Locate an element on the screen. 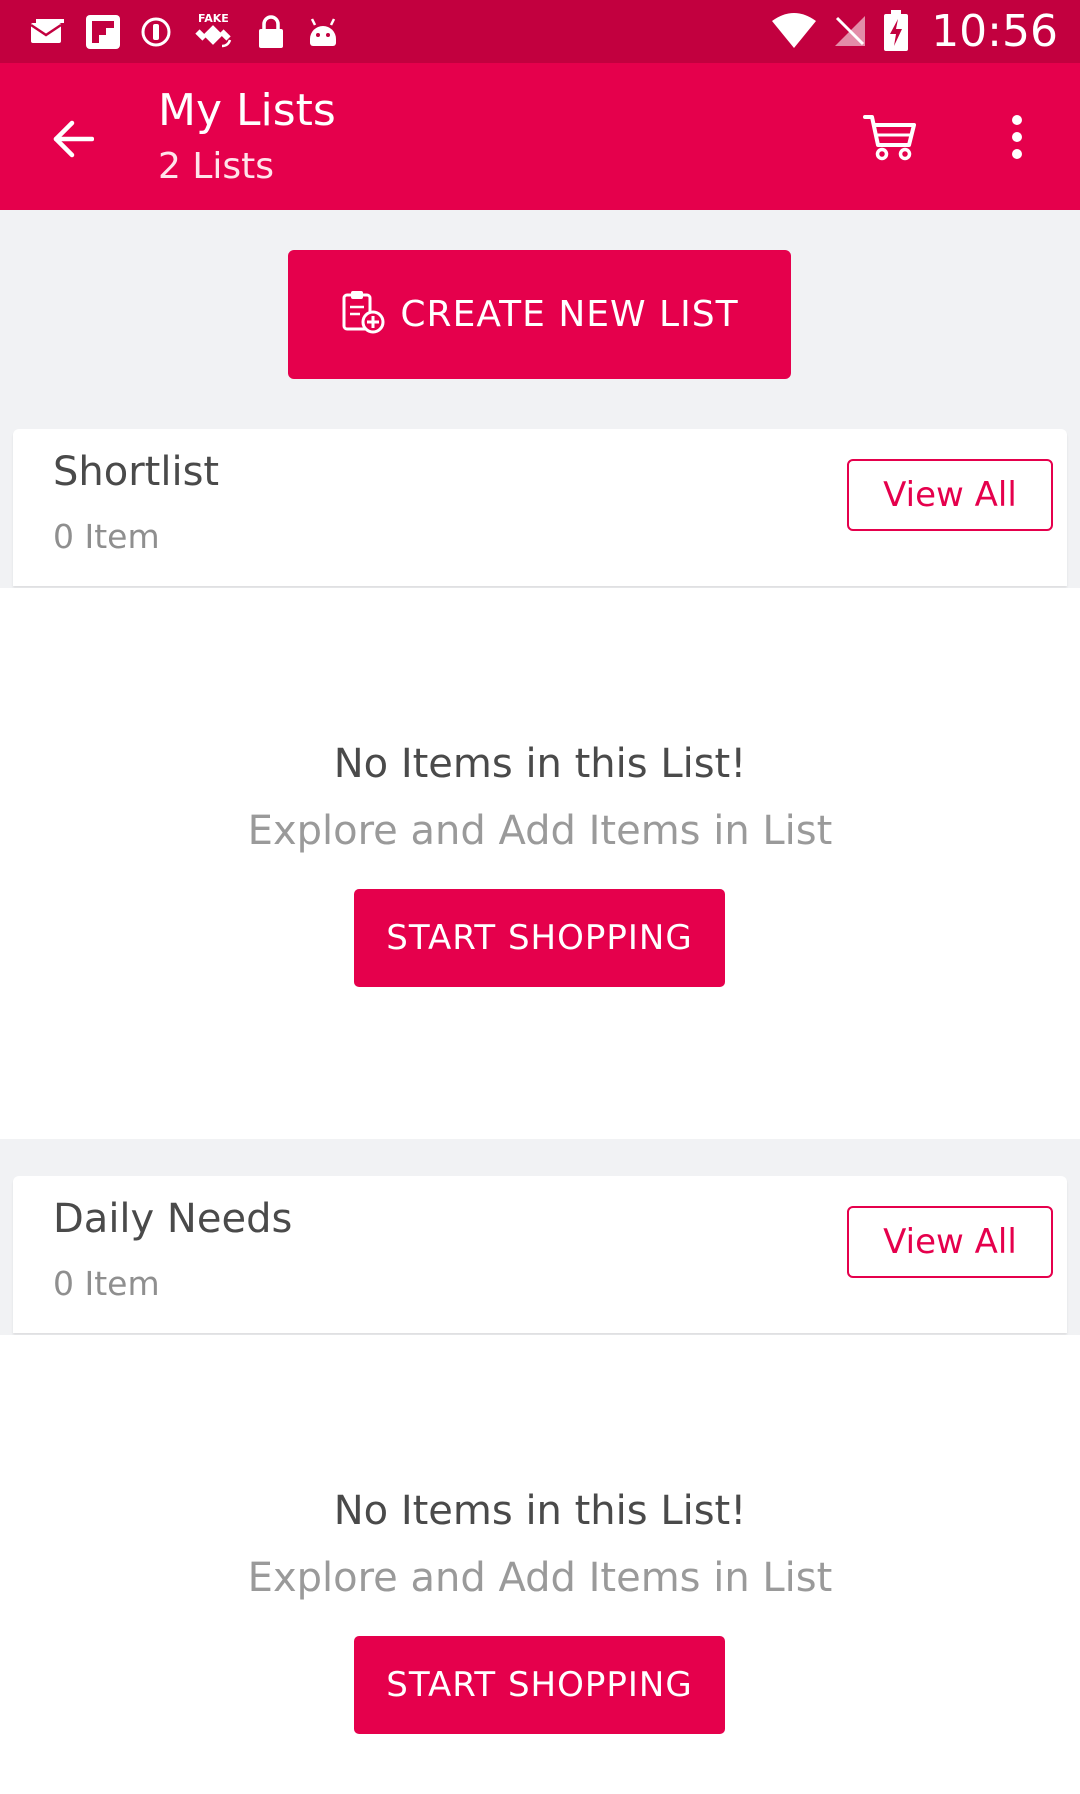 This screenshot has width=1080, height=1794. page-subtitle: 2 Lists is located at coordinates (216, 166).